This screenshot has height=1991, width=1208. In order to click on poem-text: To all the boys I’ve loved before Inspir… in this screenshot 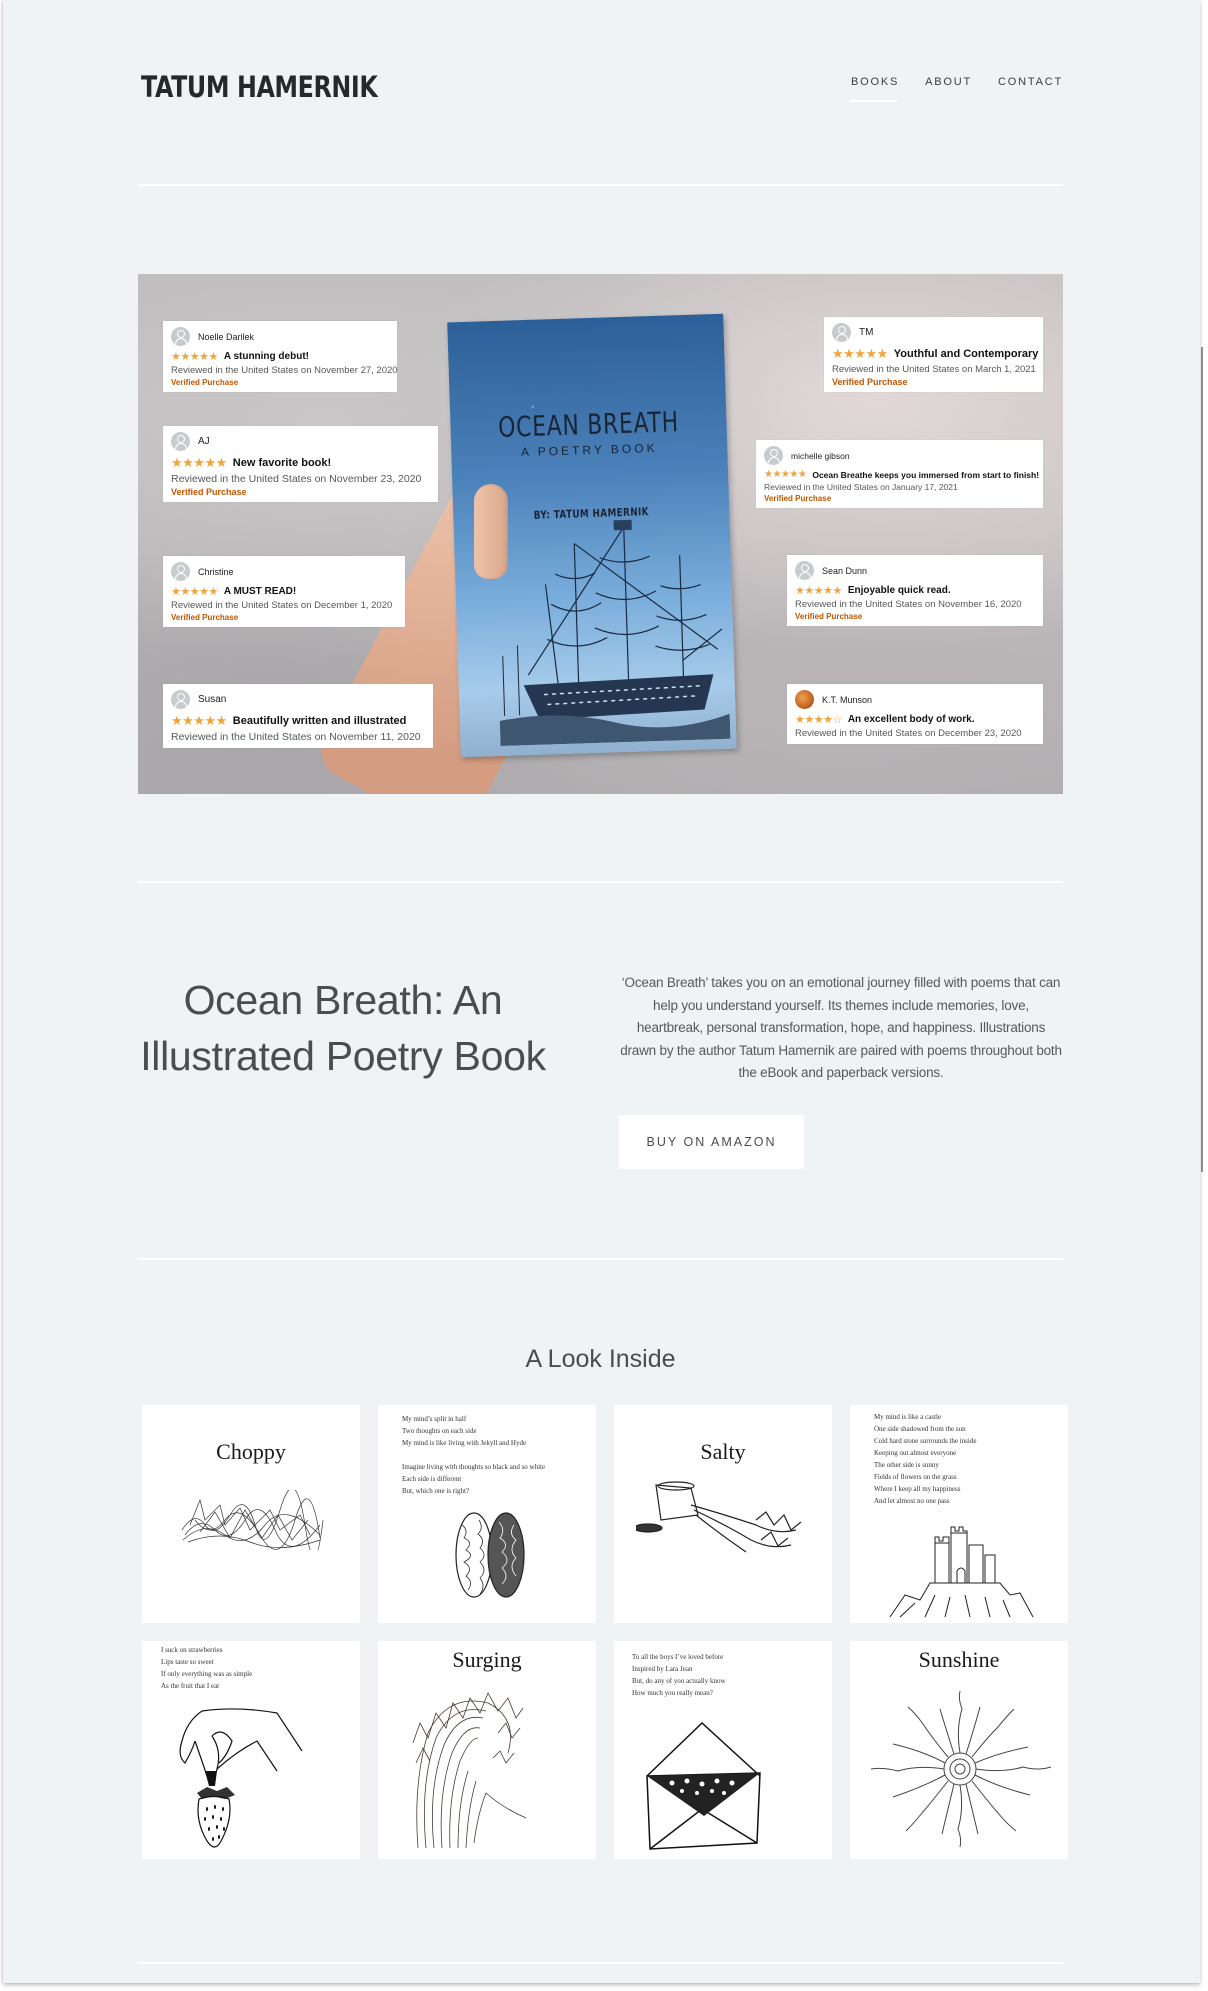, I will do `click(679, 1675)`.